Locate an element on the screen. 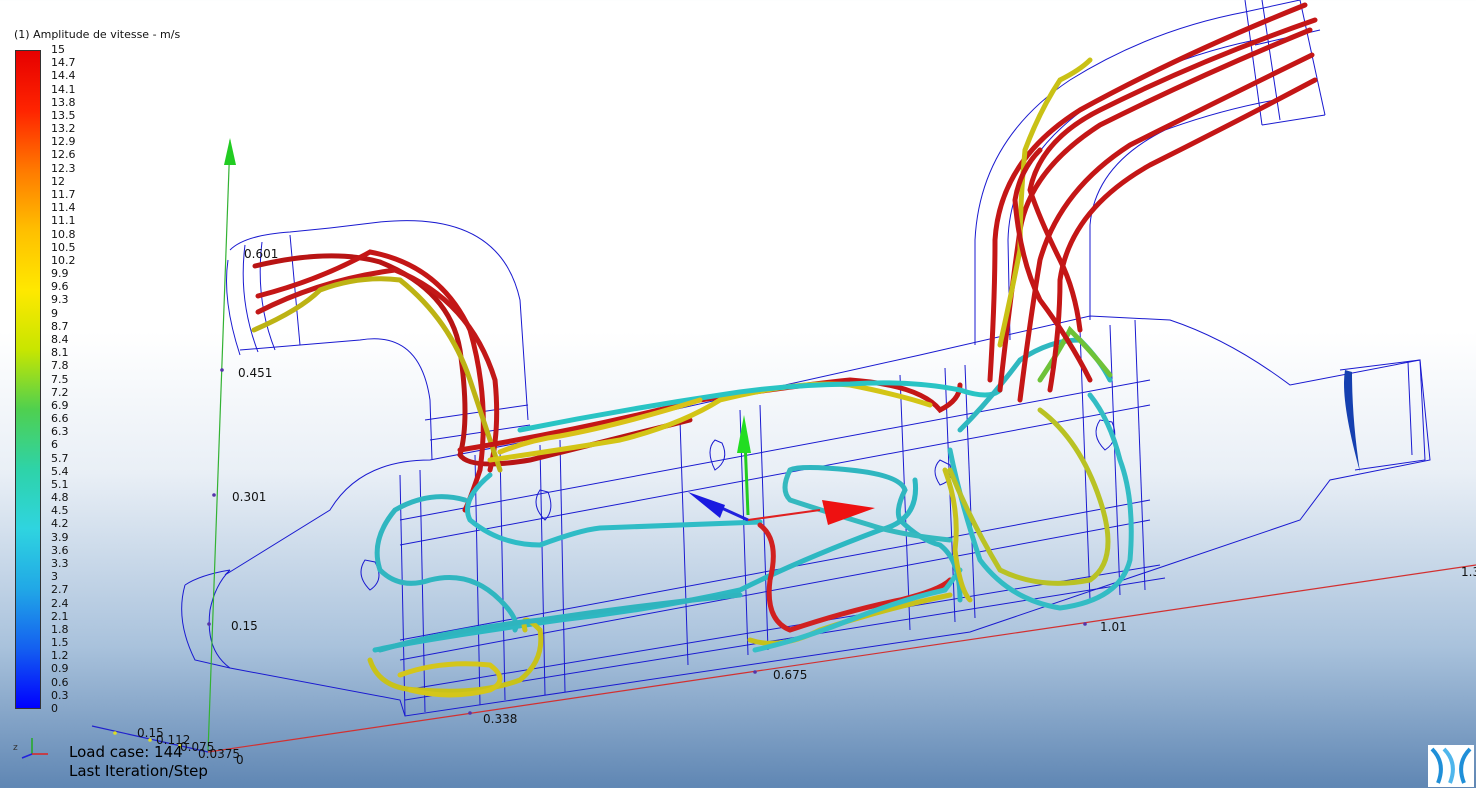 The height and width of the screenshot is (788, 1476). outlet-flow-indicator is located at coordinates (1352, 421).